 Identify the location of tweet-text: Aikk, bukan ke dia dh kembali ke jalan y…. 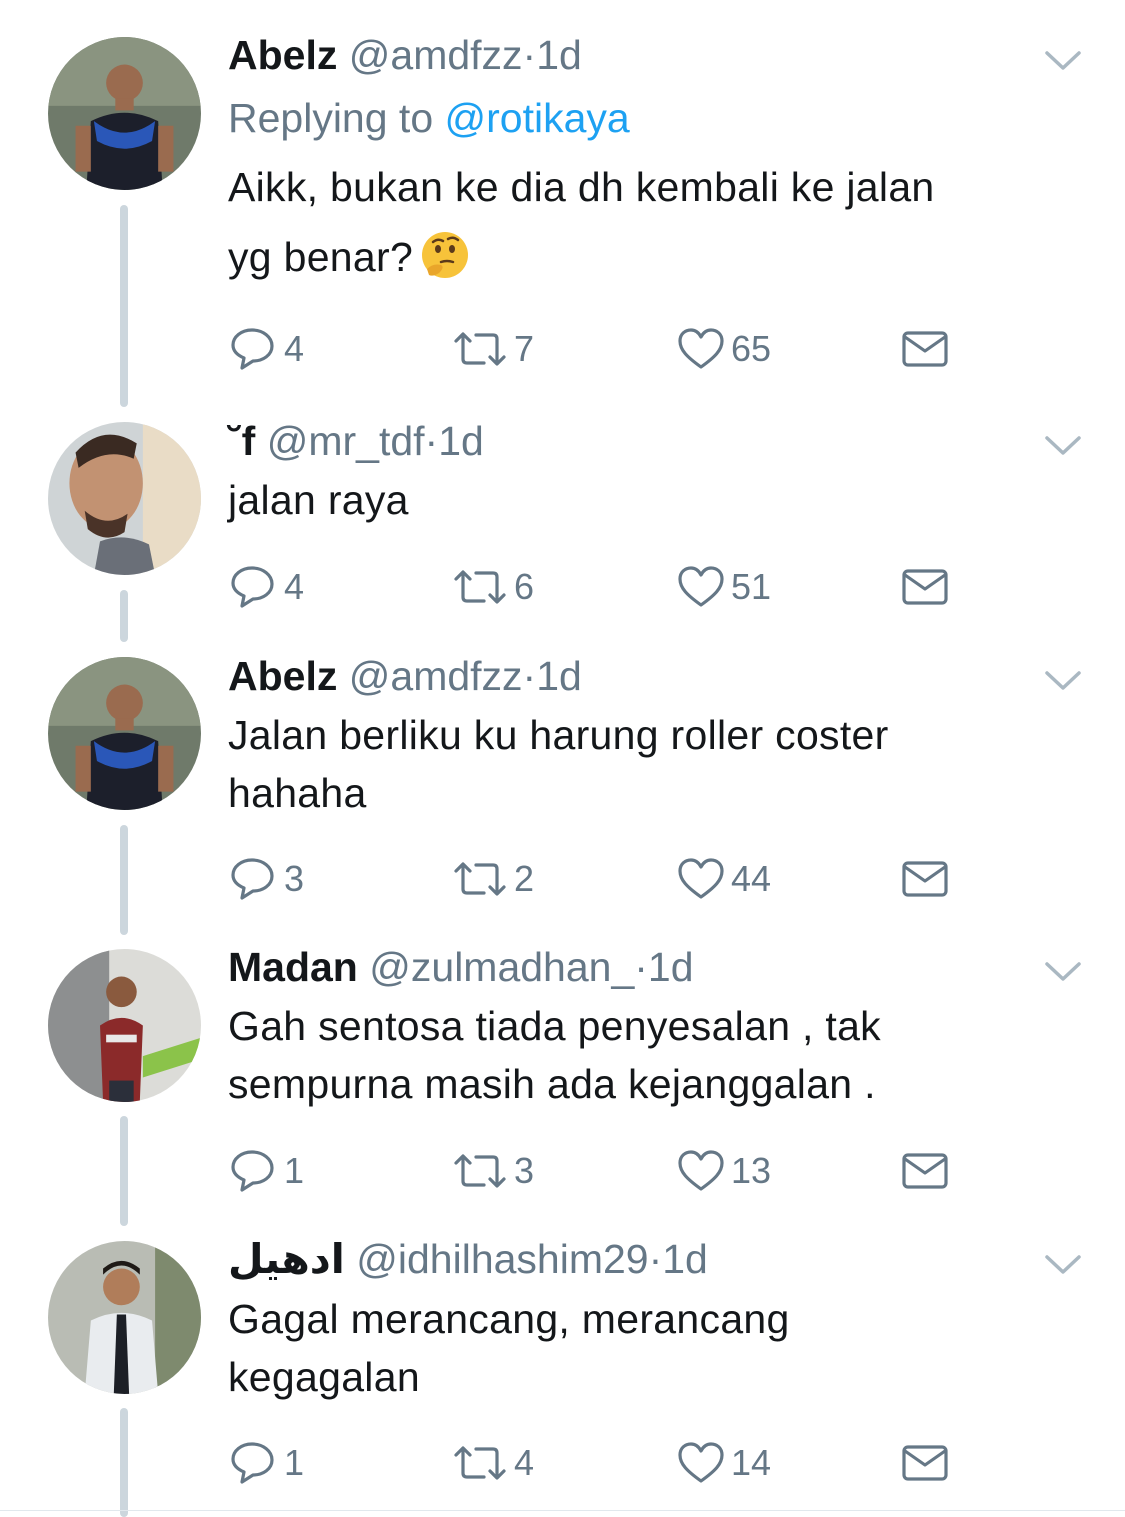
(658, 222).